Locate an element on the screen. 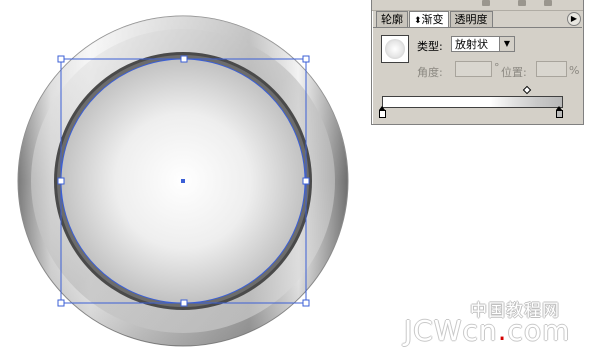 The height and width of the screenshot is (350, 589). gradient-slider-bar is located at coordinates (472, 102).